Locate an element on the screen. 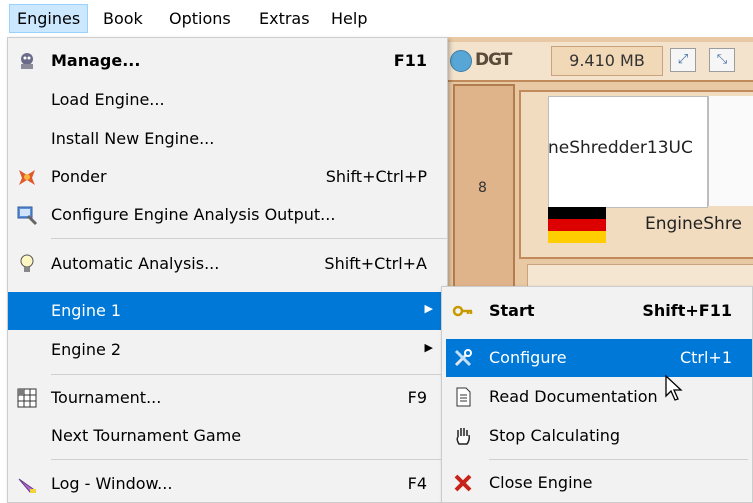  configure-output-icon is located at coordinates (27, 215).